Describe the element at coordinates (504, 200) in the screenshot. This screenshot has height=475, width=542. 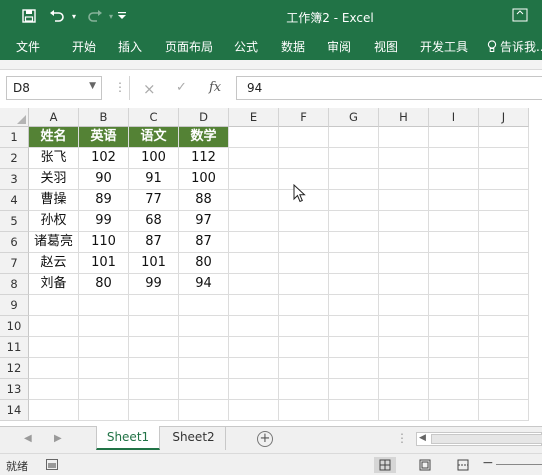
I see `cell-j4` at that location.